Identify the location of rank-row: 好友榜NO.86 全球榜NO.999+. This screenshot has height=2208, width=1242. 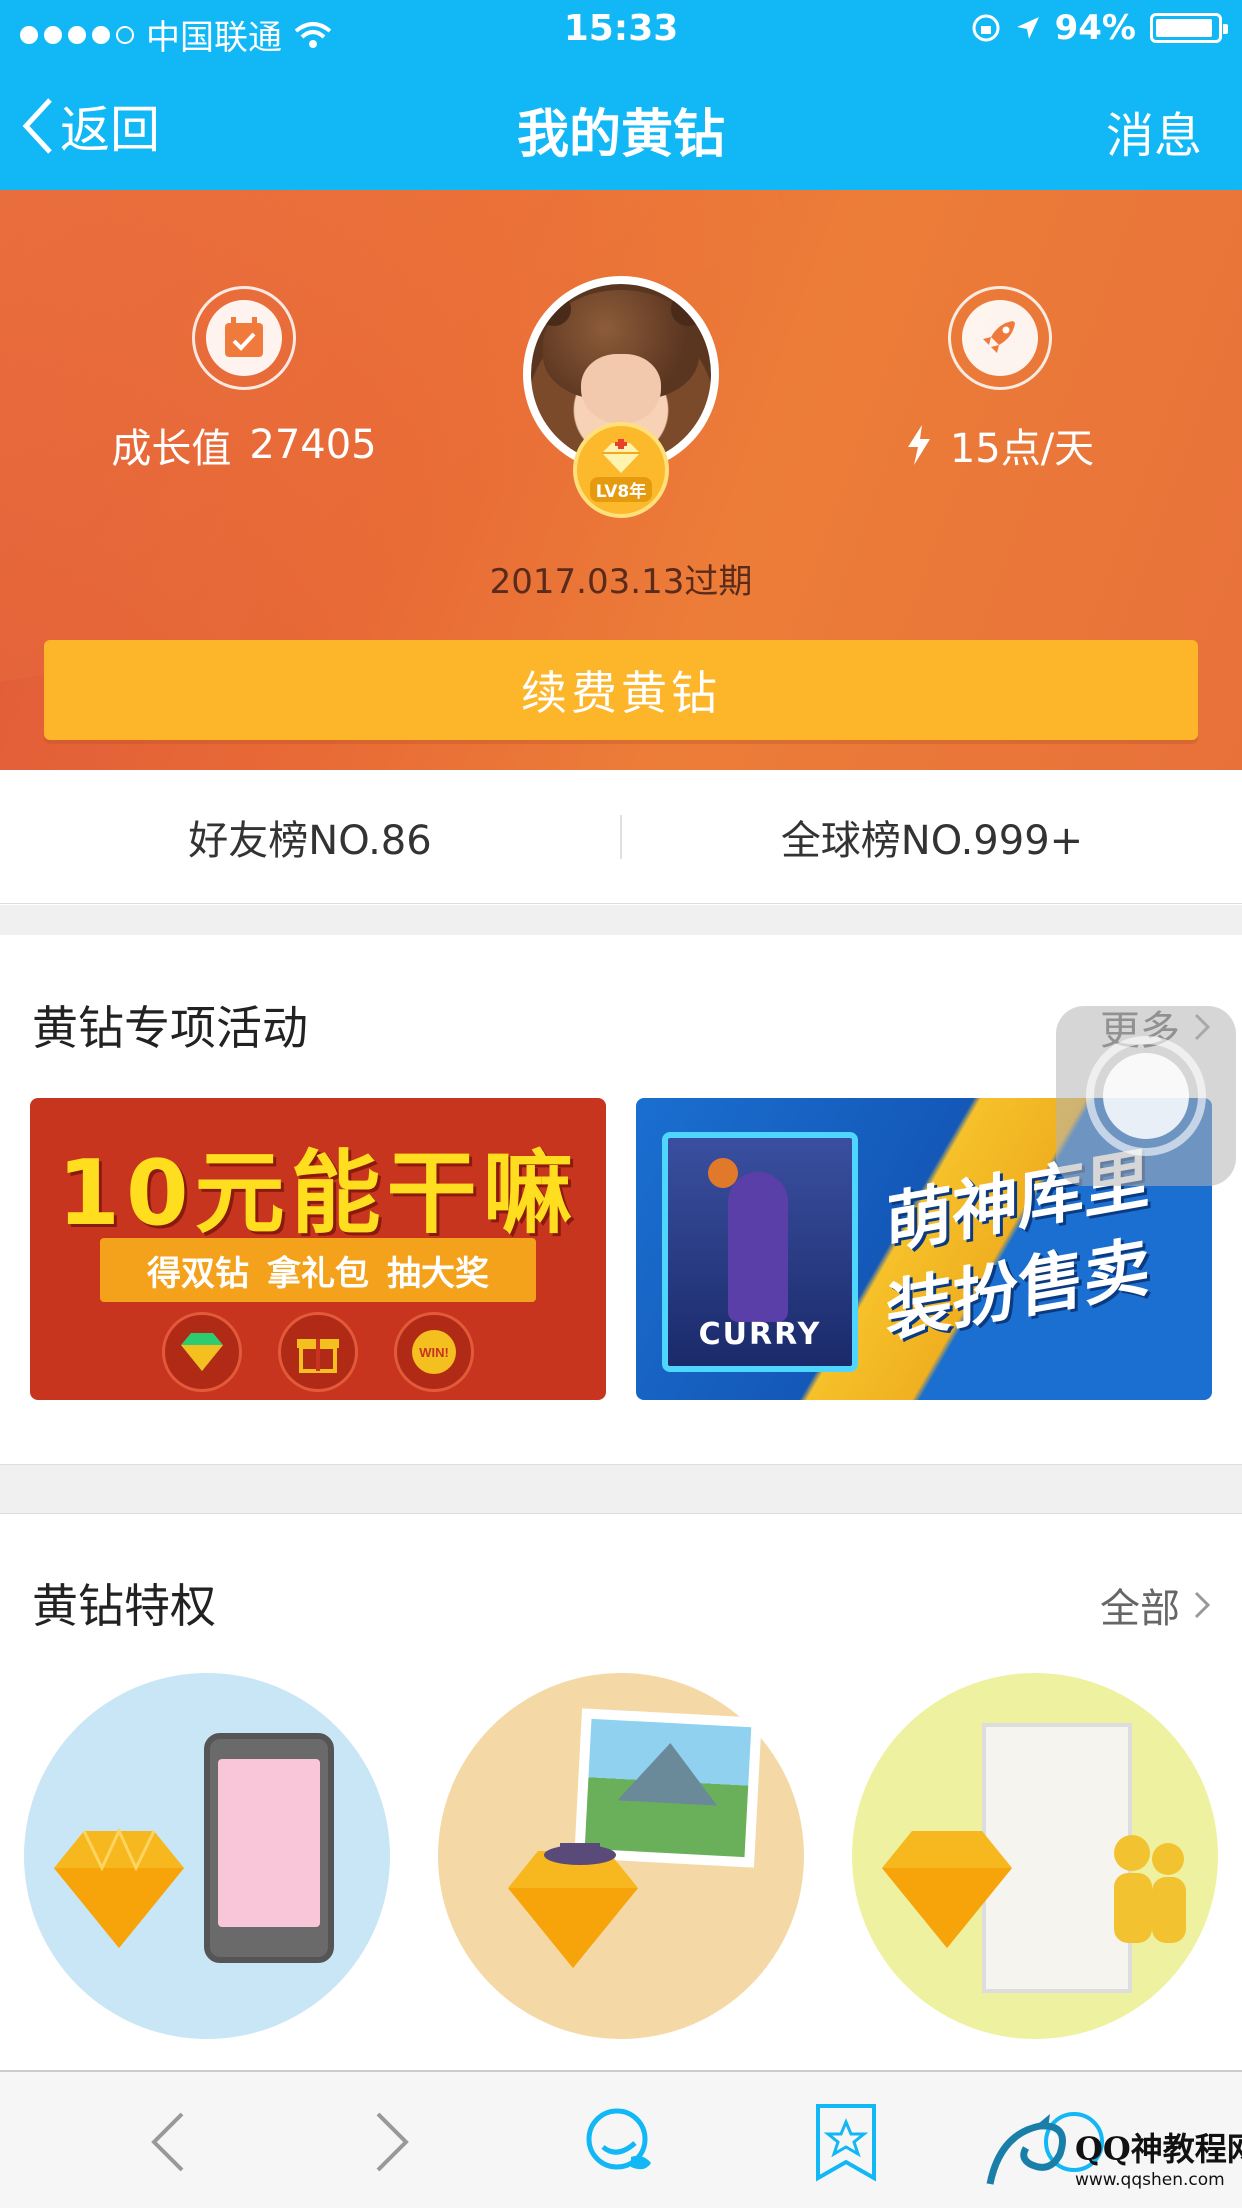
(621, 837).